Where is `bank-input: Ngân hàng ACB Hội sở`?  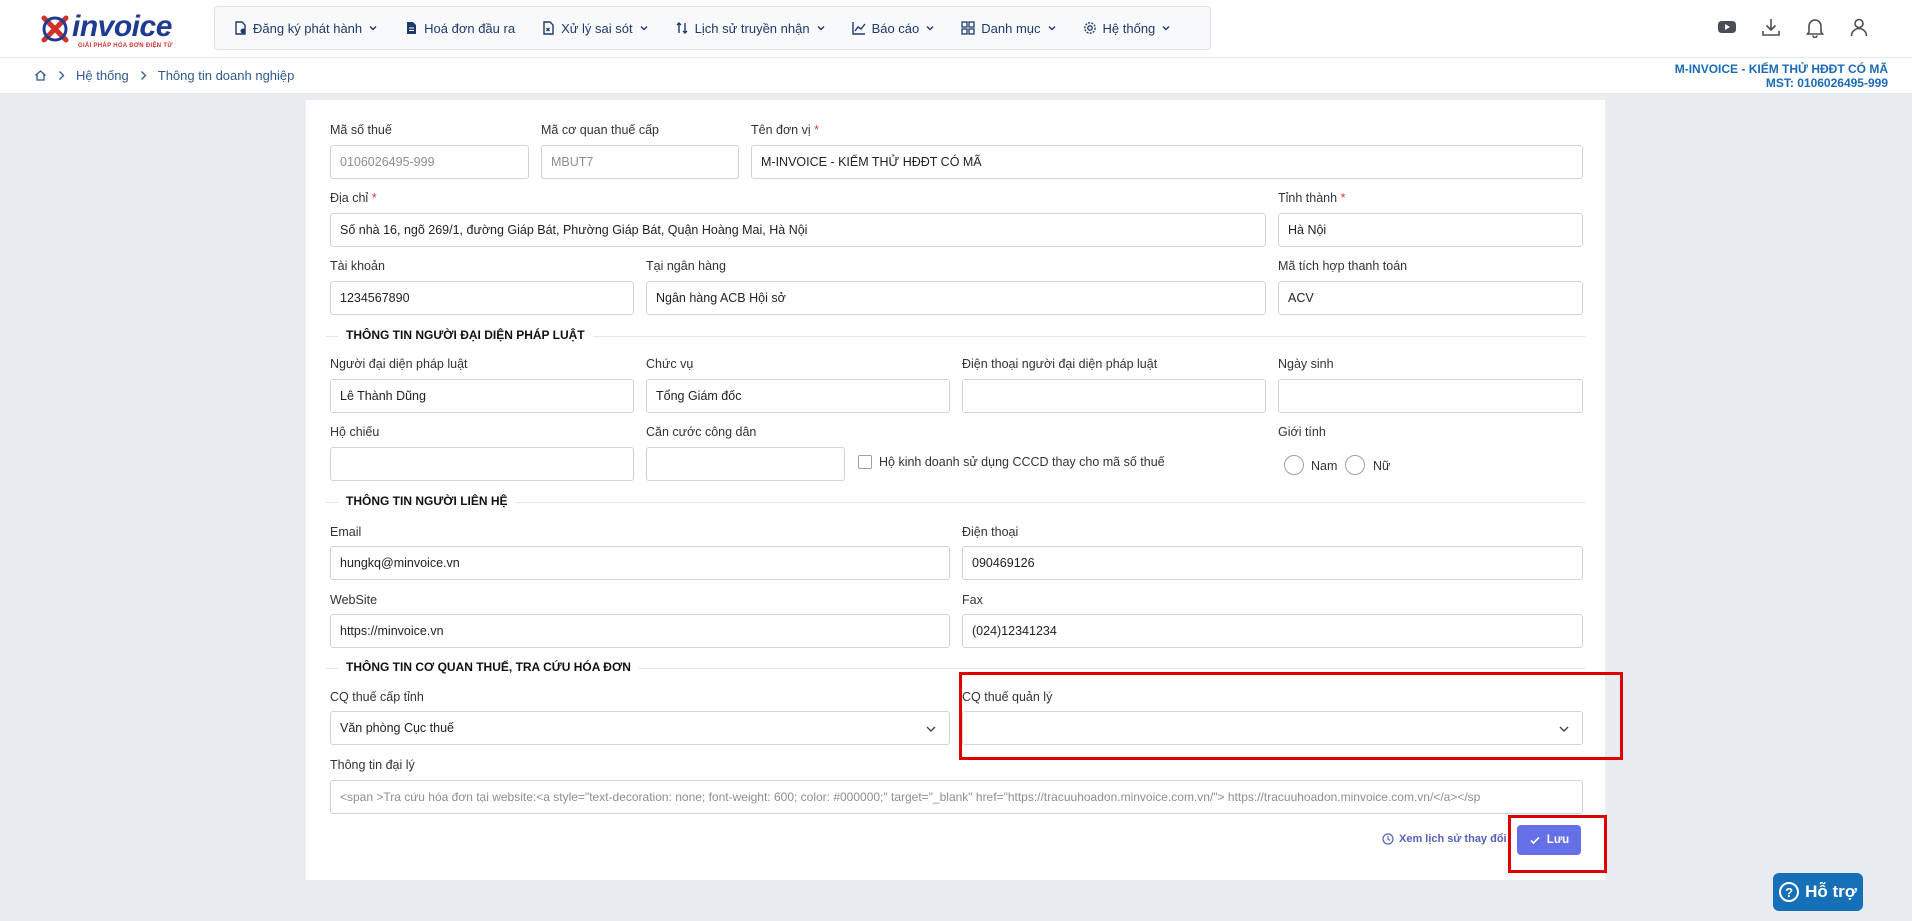 bank-input: Ngân hàng ACB Hội sở is located at coordinates (956, 298).